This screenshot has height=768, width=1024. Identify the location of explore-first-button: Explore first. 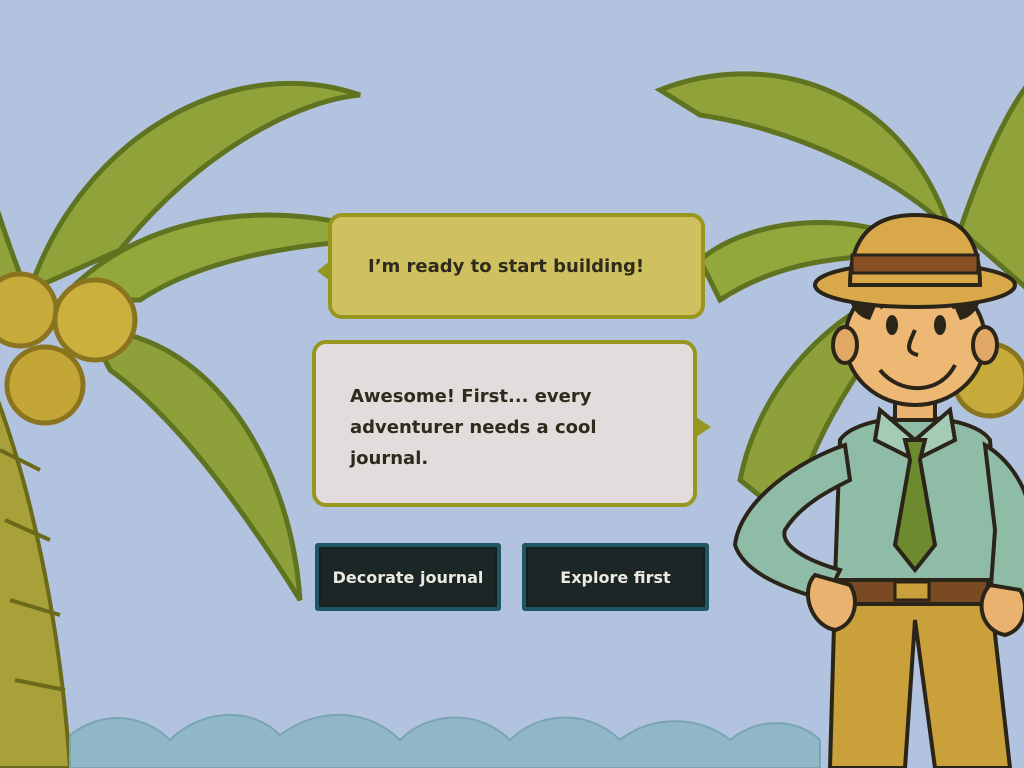
(615, 577).